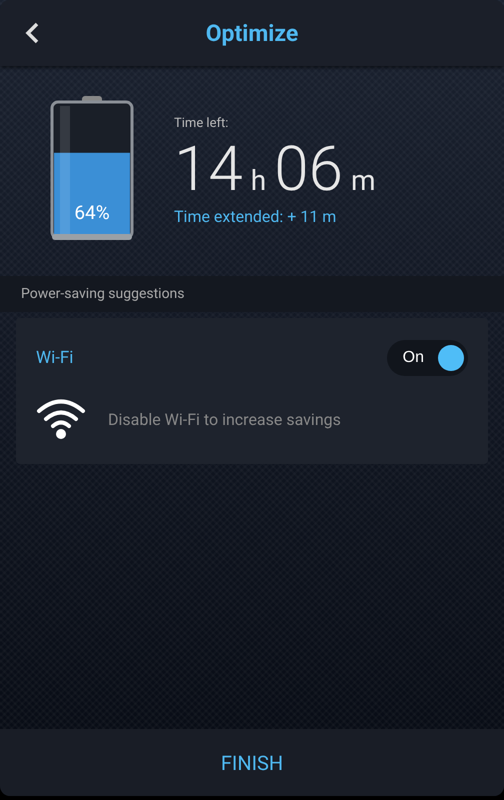 This screenshot has height=800, width=504. What do you see at coordinates (202, 123) in the screenshot?
I see `time-left-label: Time left:` at bounding box center [202, 123].